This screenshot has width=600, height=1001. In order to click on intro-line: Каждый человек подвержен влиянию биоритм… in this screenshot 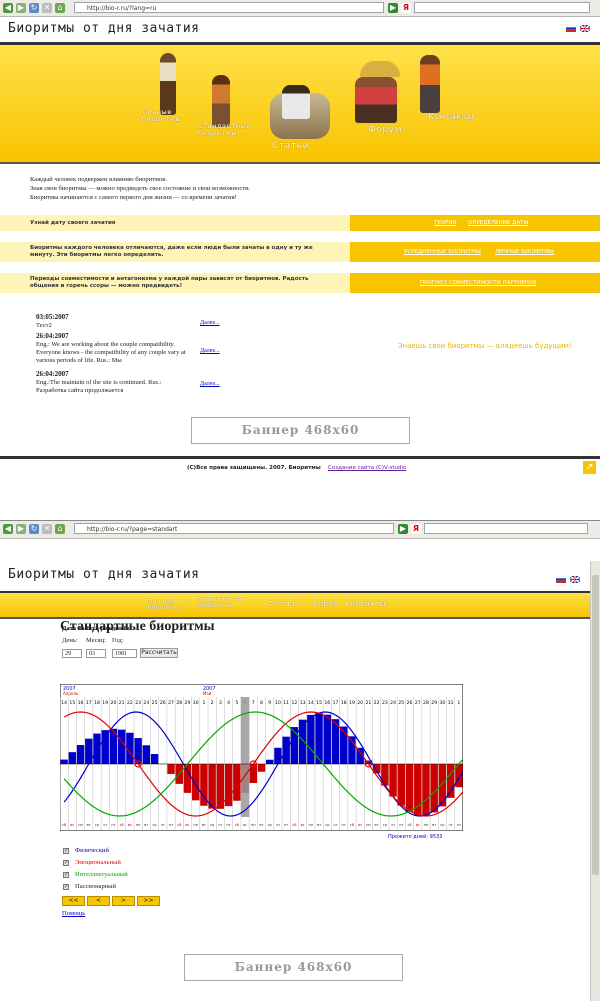, I will do `click(180, 179)`.